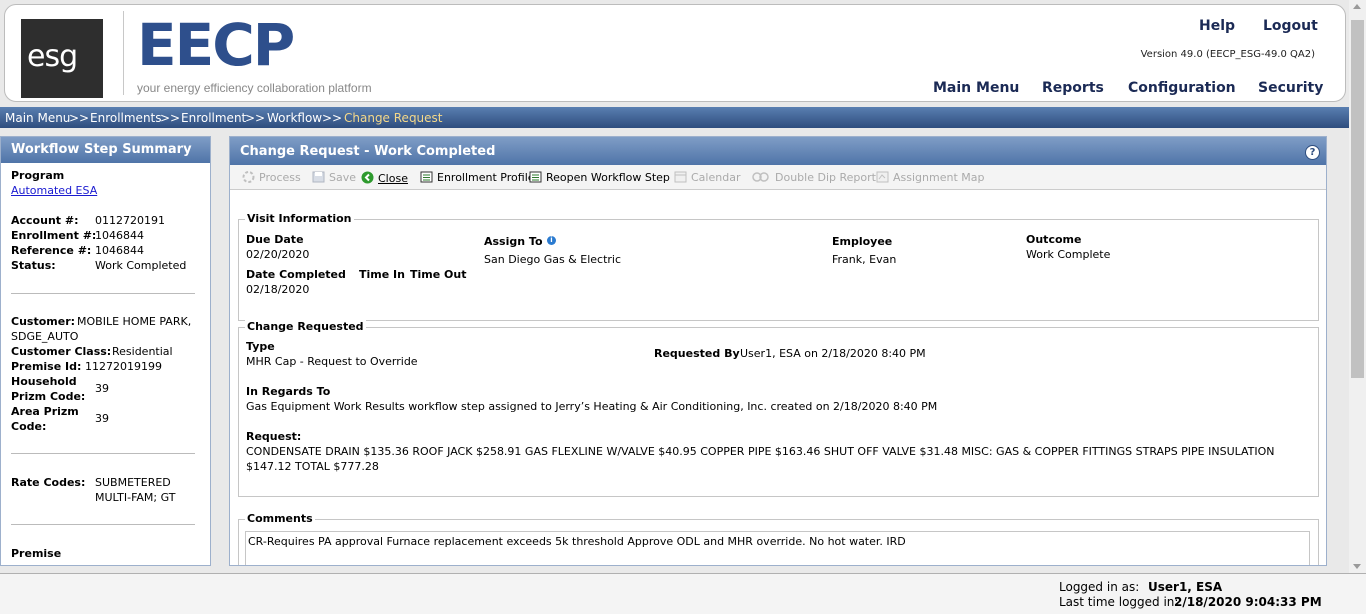  Describe the element at coordinates (299, 218) in the screenshot. I see `visit-information-legend: Visit Information` at that location.